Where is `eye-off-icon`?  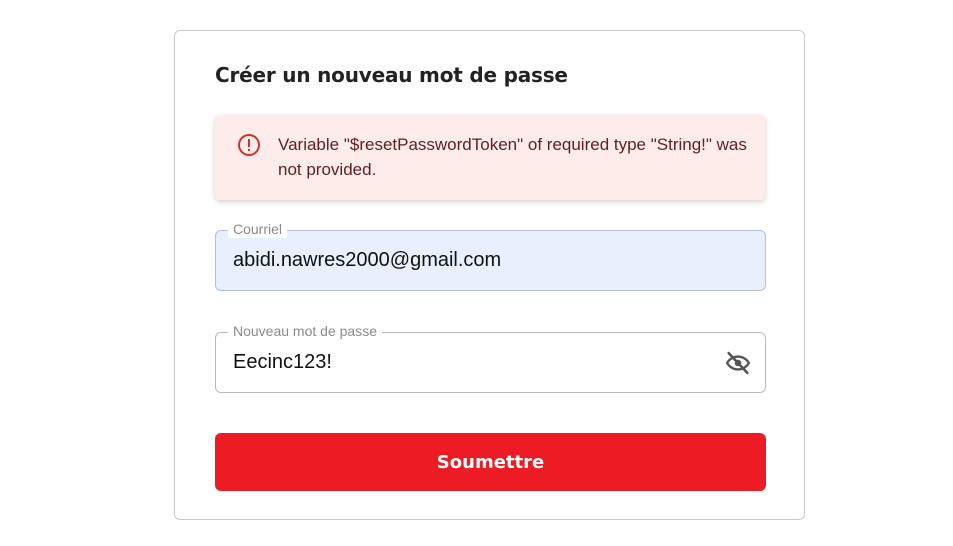
eye-off-icon is located at coordinates (738, 363).